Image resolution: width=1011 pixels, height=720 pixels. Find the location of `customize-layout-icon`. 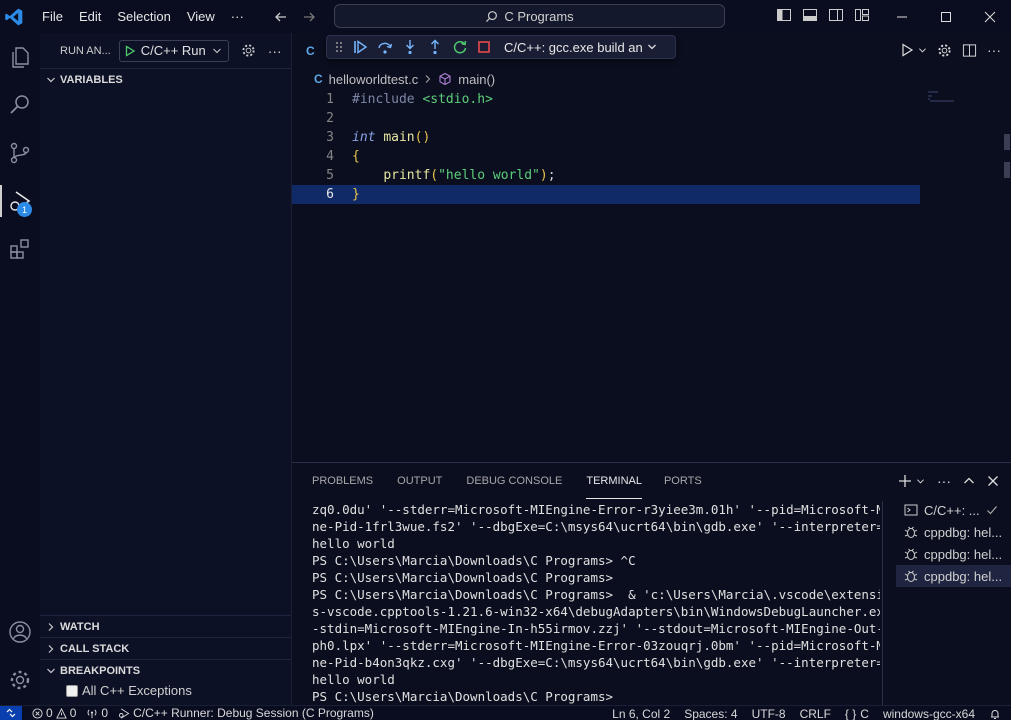

customize-layout-icon is located at coordinates (862, 15).